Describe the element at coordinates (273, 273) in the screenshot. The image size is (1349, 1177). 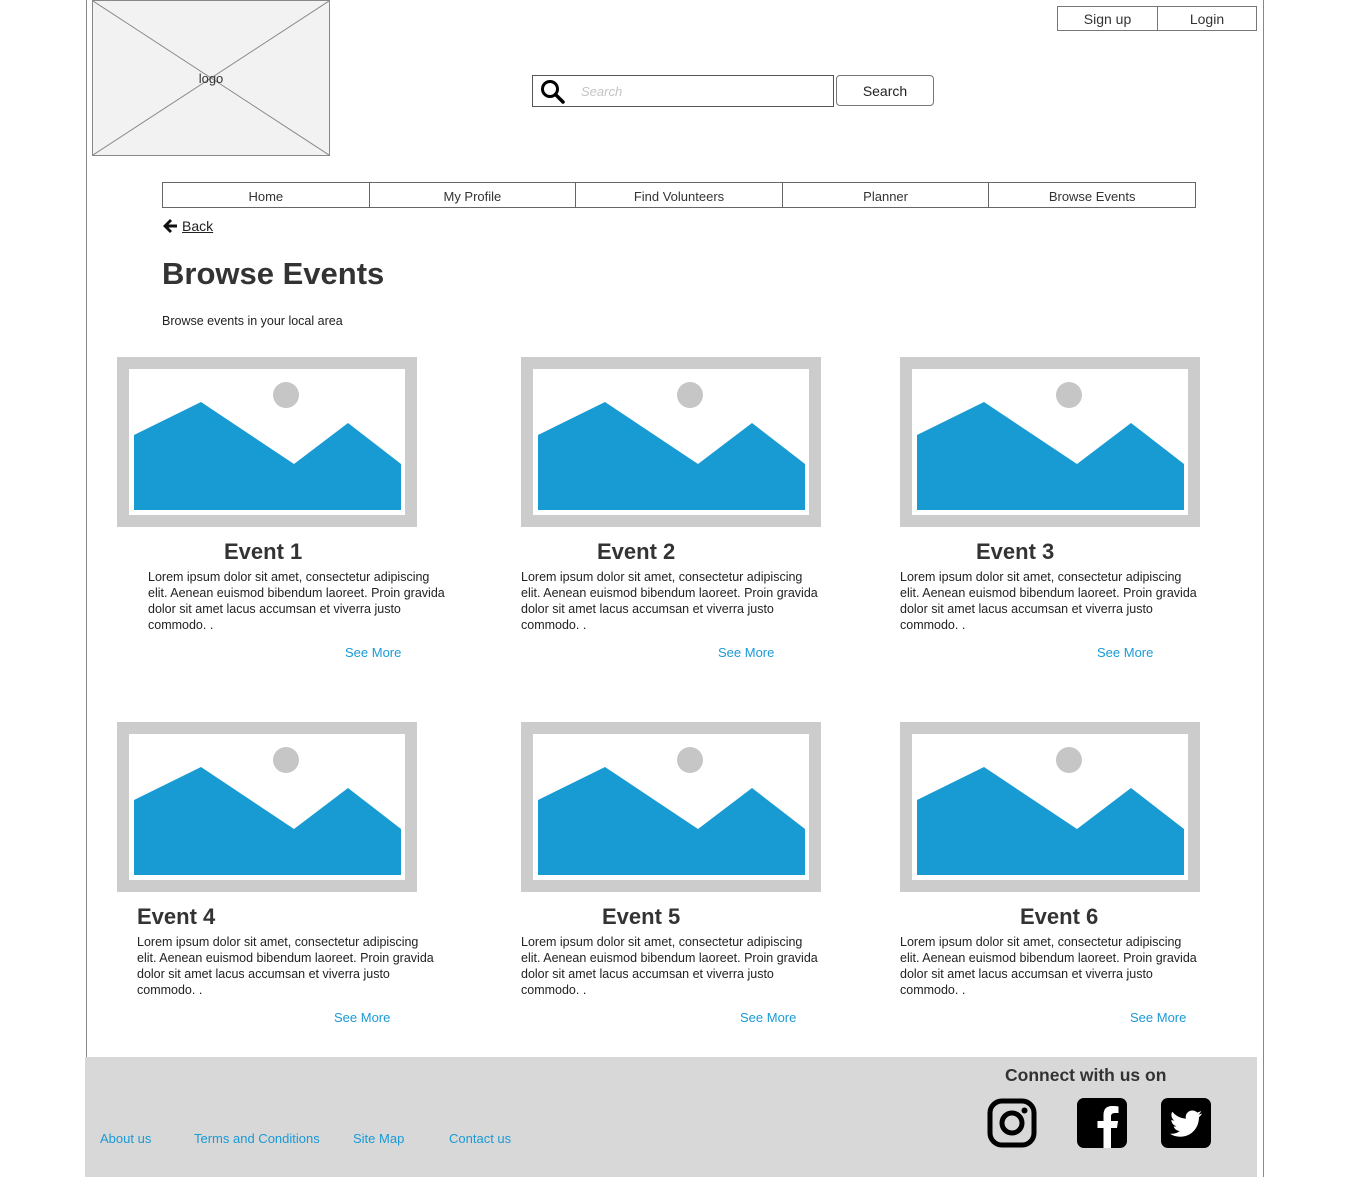
I see `page-title: Browse Events` at that location.